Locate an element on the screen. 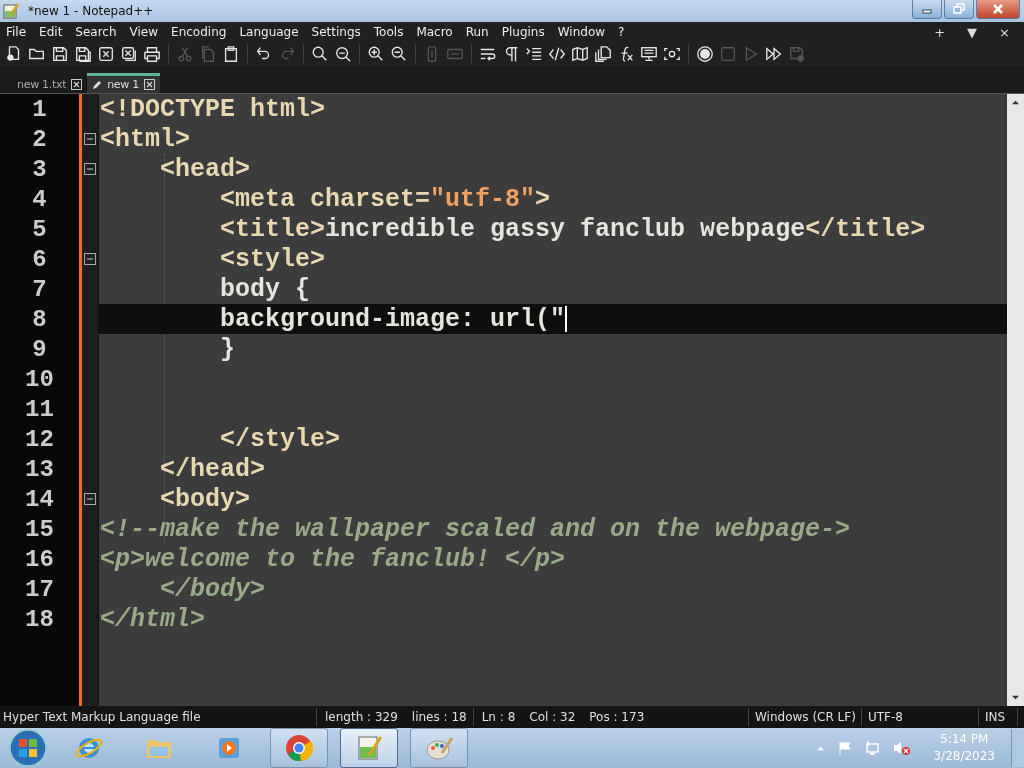 This screenshot has height=768, width=1024. menu-control: ▼ is located at coordinates (972, 32).